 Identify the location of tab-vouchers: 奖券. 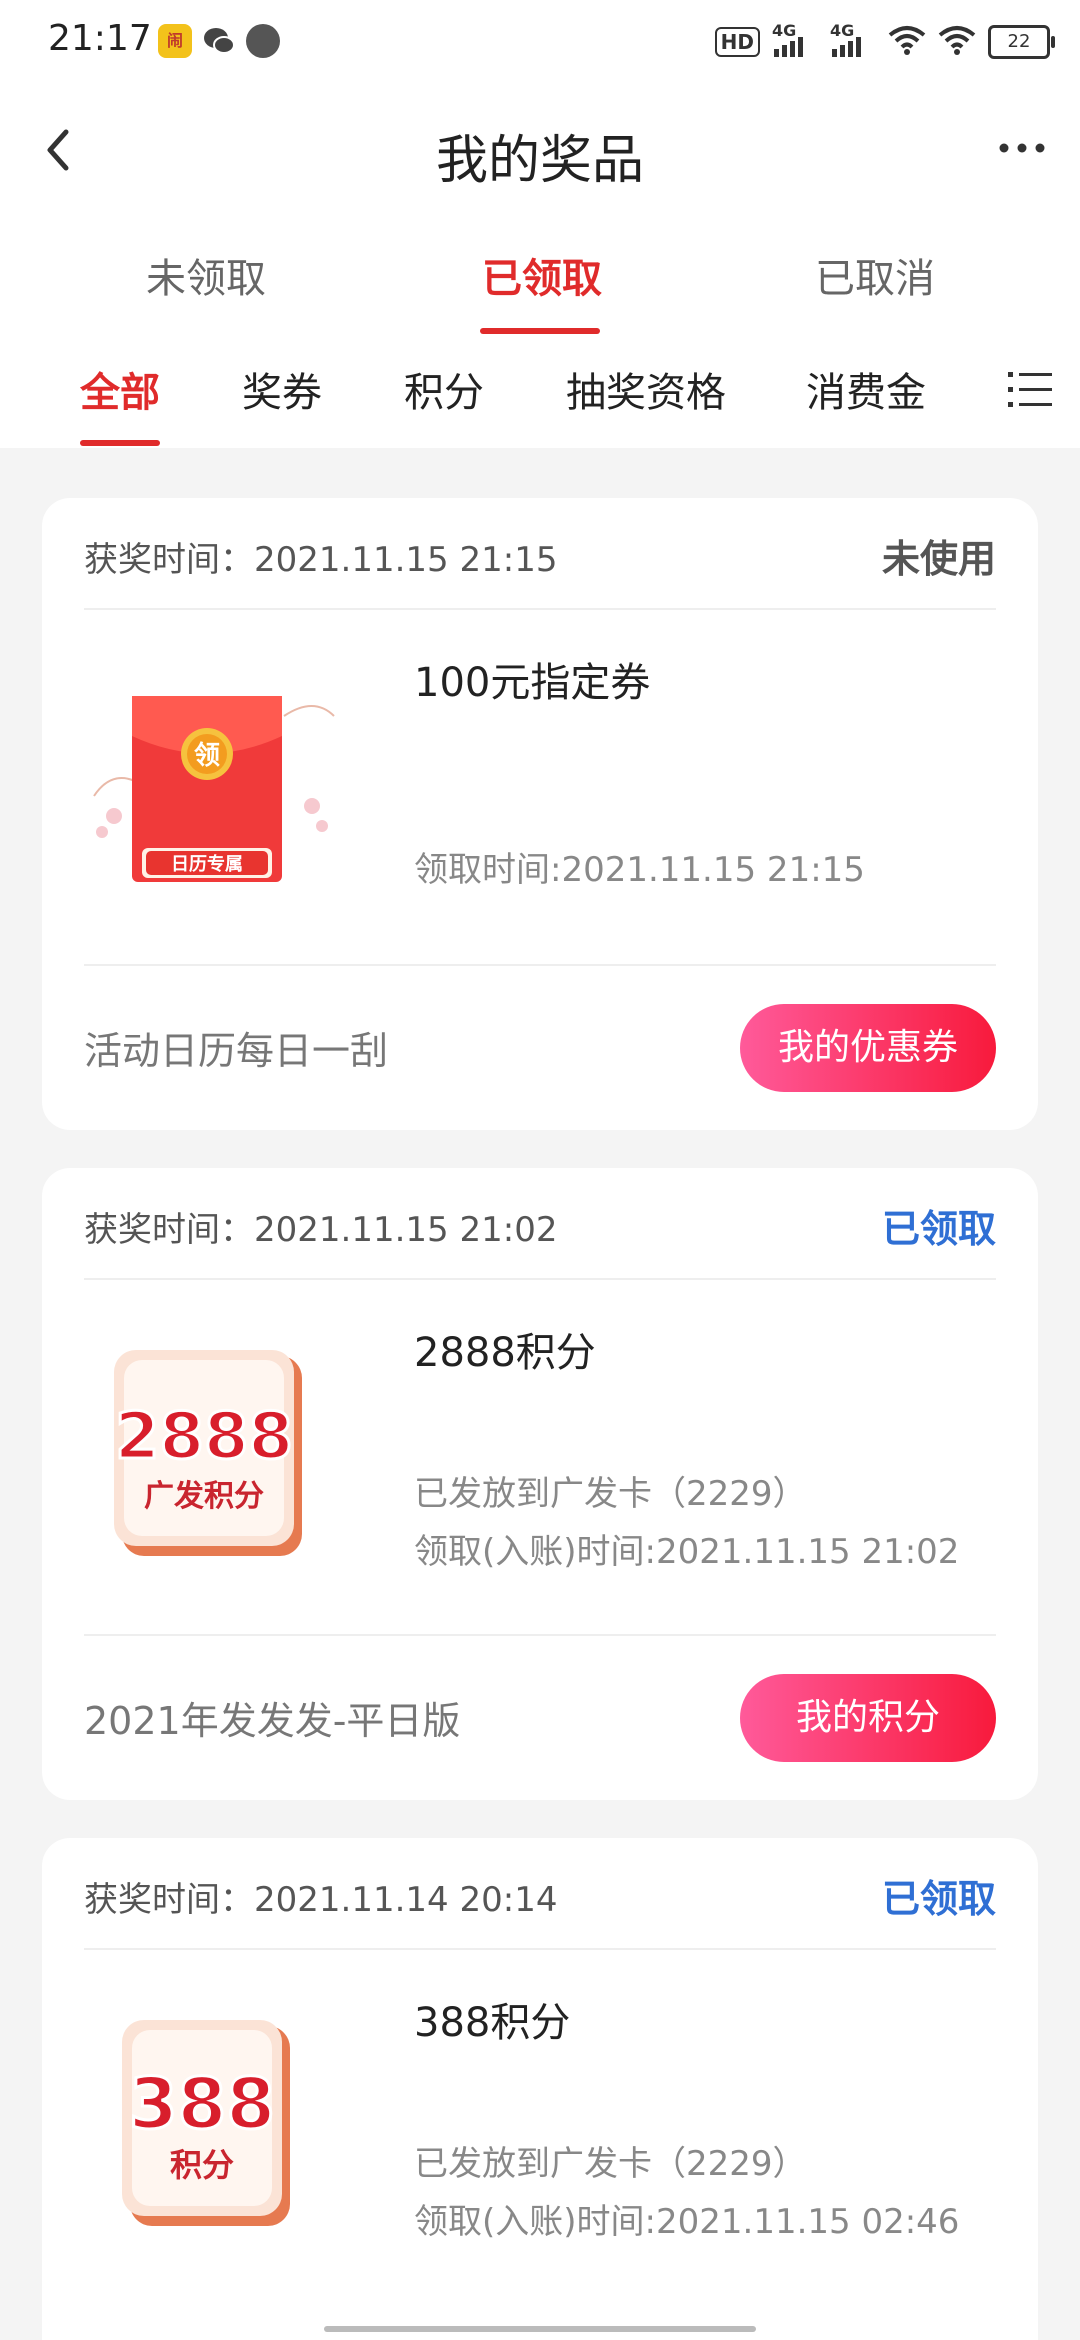
(282, 389).